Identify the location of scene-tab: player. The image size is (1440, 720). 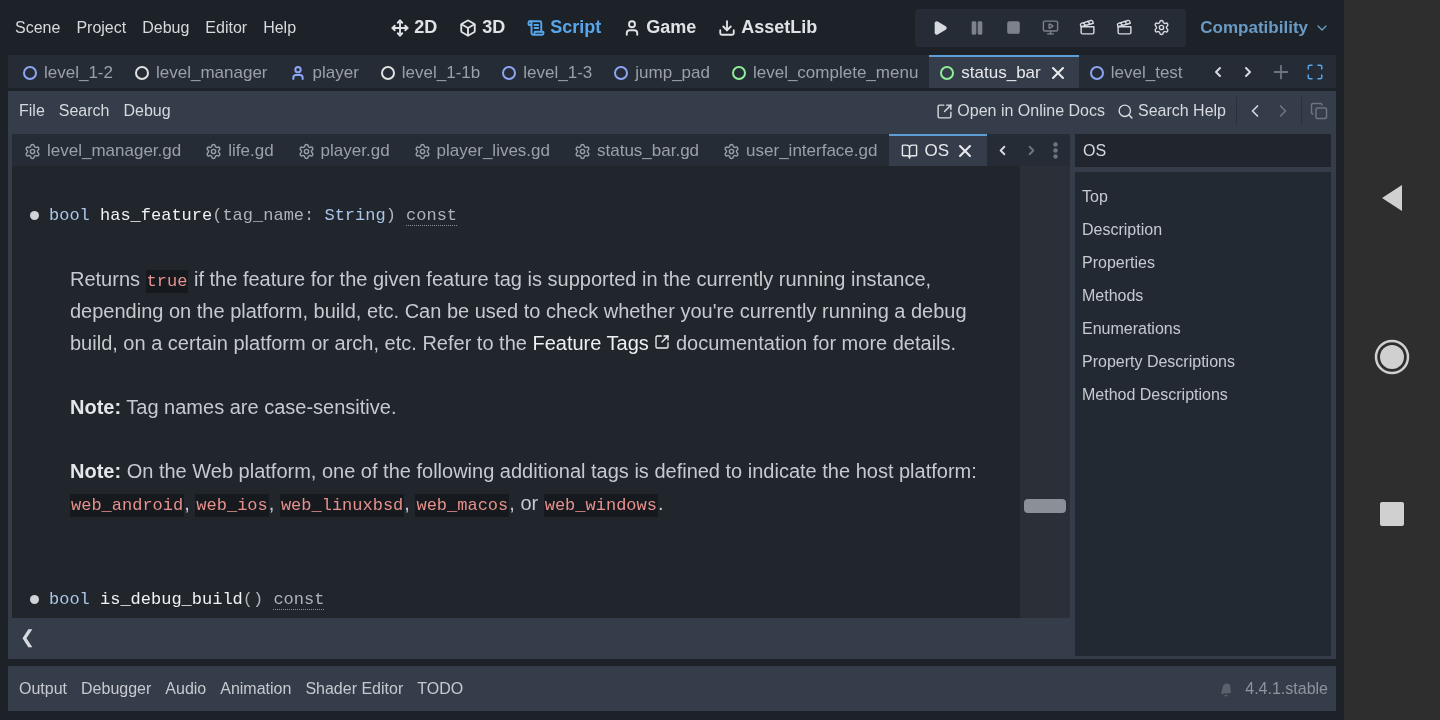
(324, 71).